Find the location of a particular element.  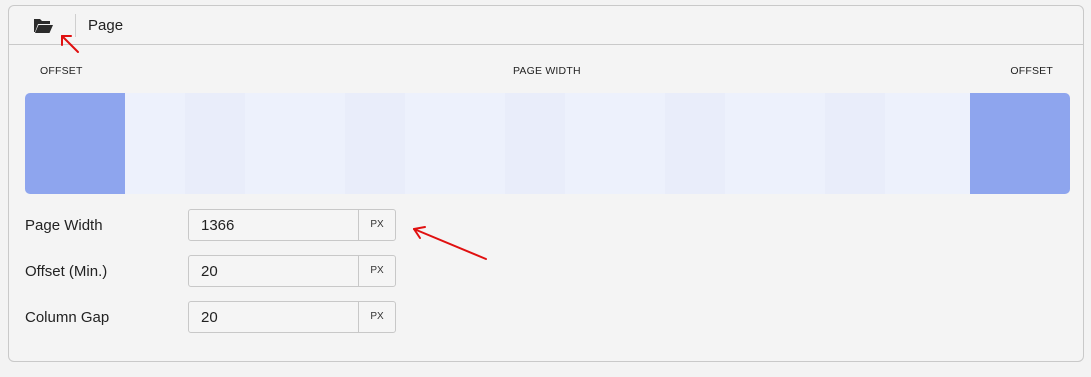

folder-open-button is located at coordinates (43, 25).